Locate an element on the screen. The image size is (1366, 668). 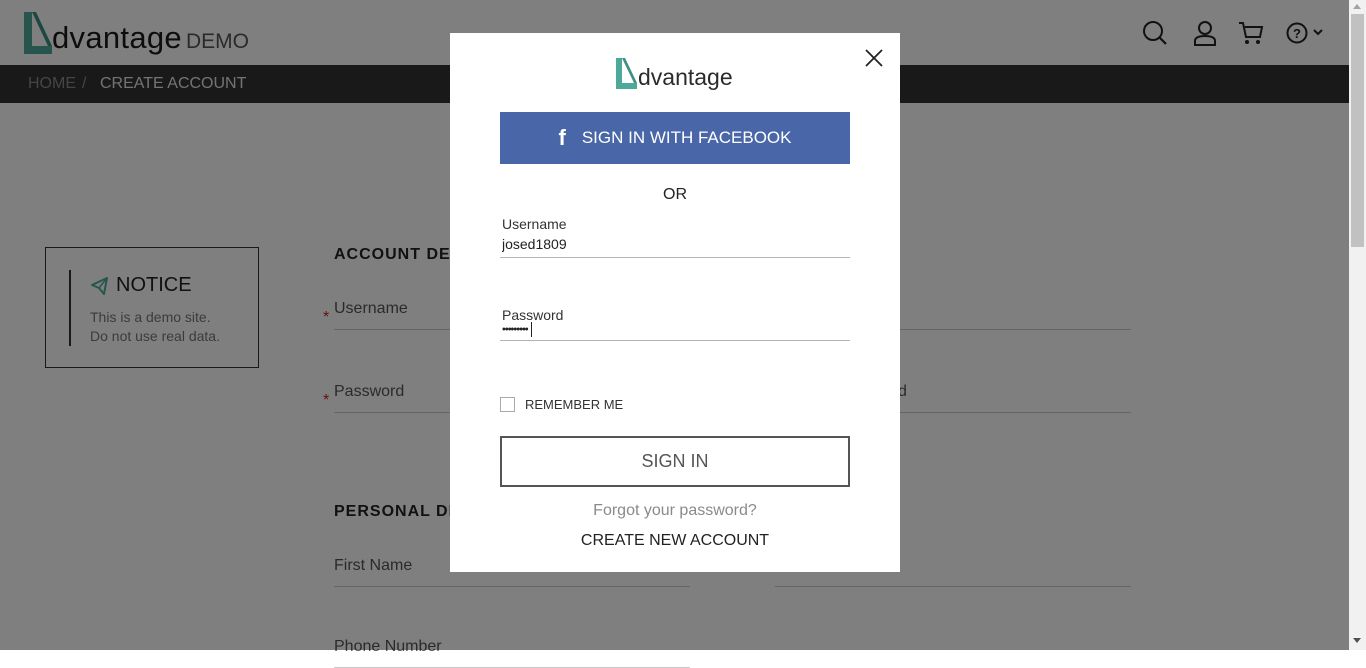
remember-me-label: REMEMBER ME is located at coordinates (574, 404).